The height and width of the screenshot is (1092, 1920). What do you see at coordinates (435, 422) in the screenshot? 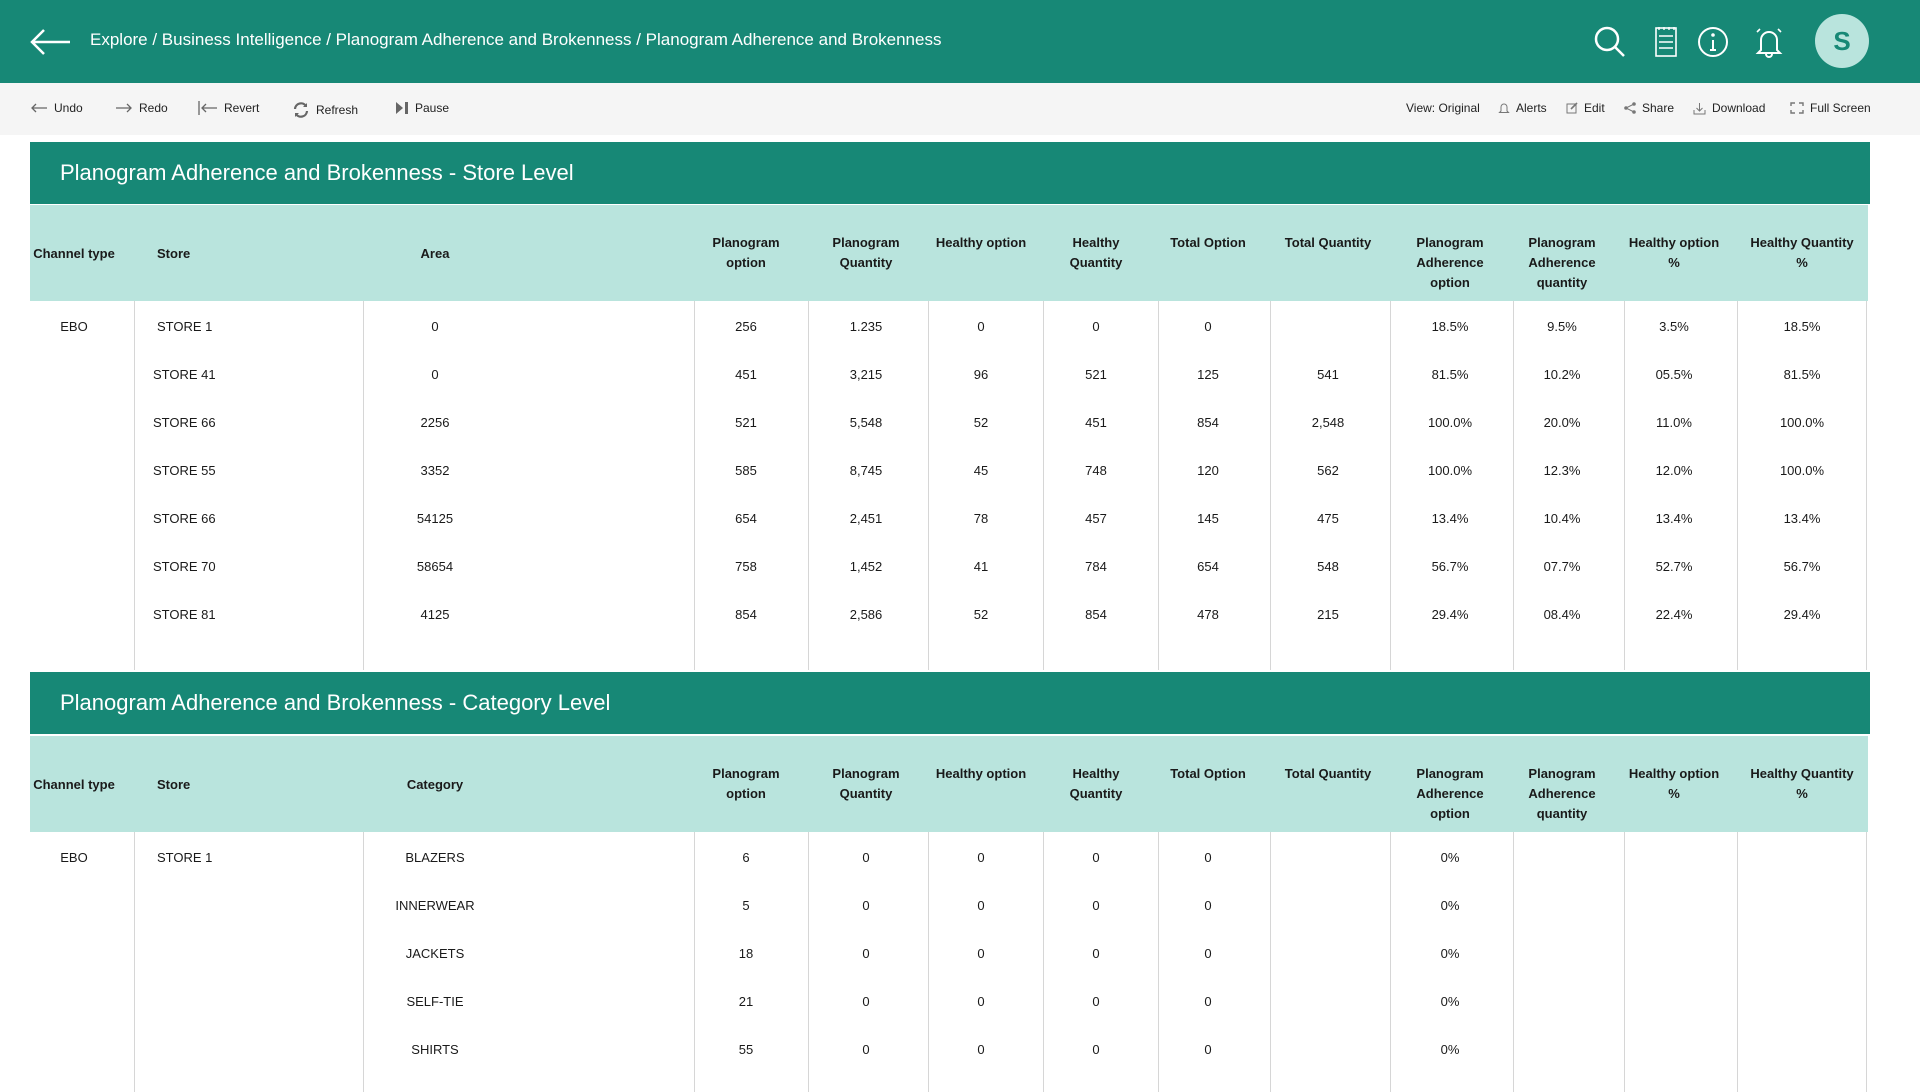
I see `table-cell: 2256` at bounding box center [435, 422].